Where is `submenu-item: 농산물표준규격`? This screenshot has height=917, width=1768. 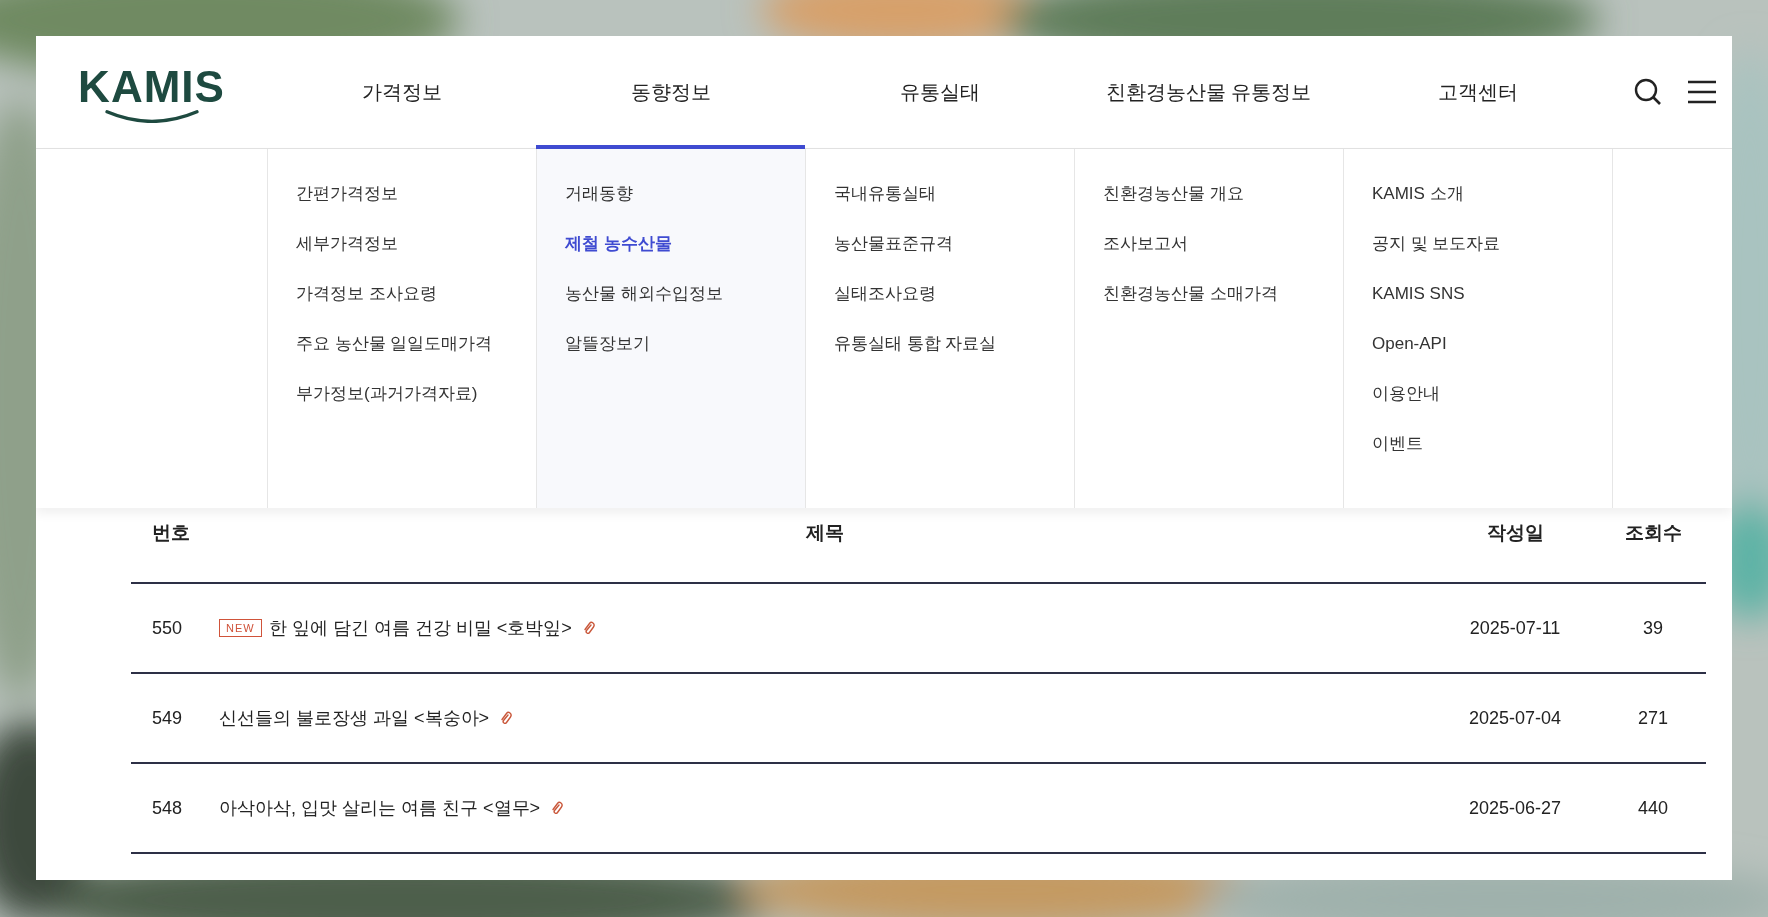 submenu-item: 농산물표준규격 is located at coordinates (893, 244).